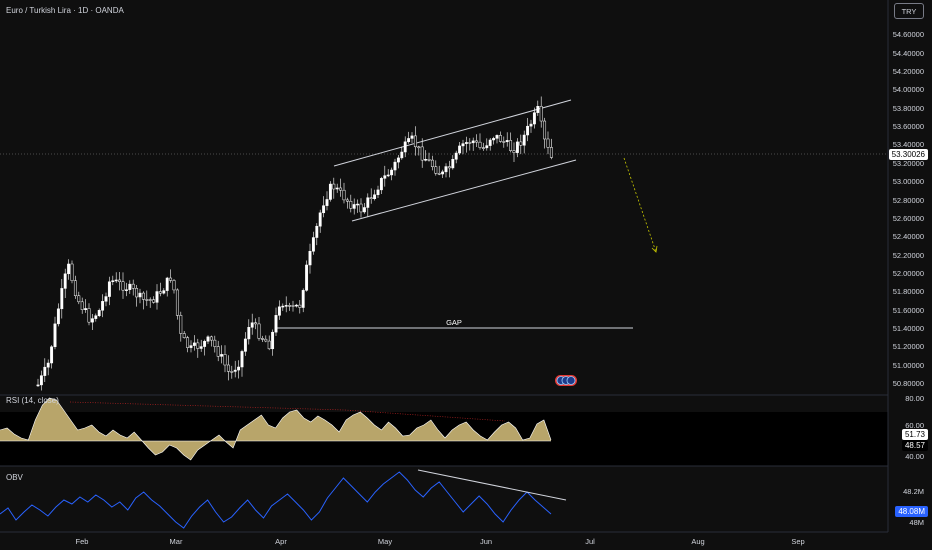 Image resolution: width=932 pixels, height=550 pixels. I want to click on time-axis-label: Jul, so click(590, 541).